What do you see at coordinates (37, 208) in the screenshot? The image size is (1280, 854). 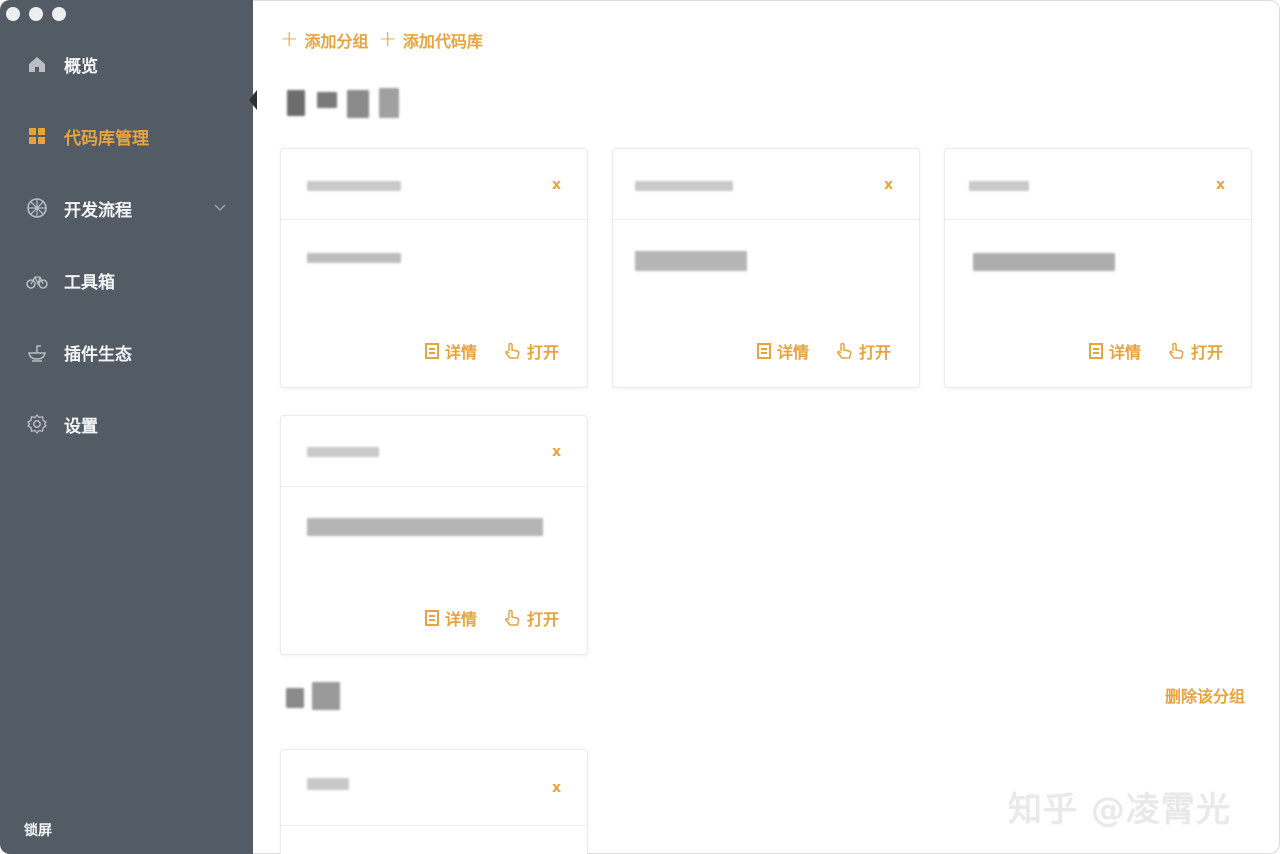 I see `wheel-icon` at bounding box center [37, 208].